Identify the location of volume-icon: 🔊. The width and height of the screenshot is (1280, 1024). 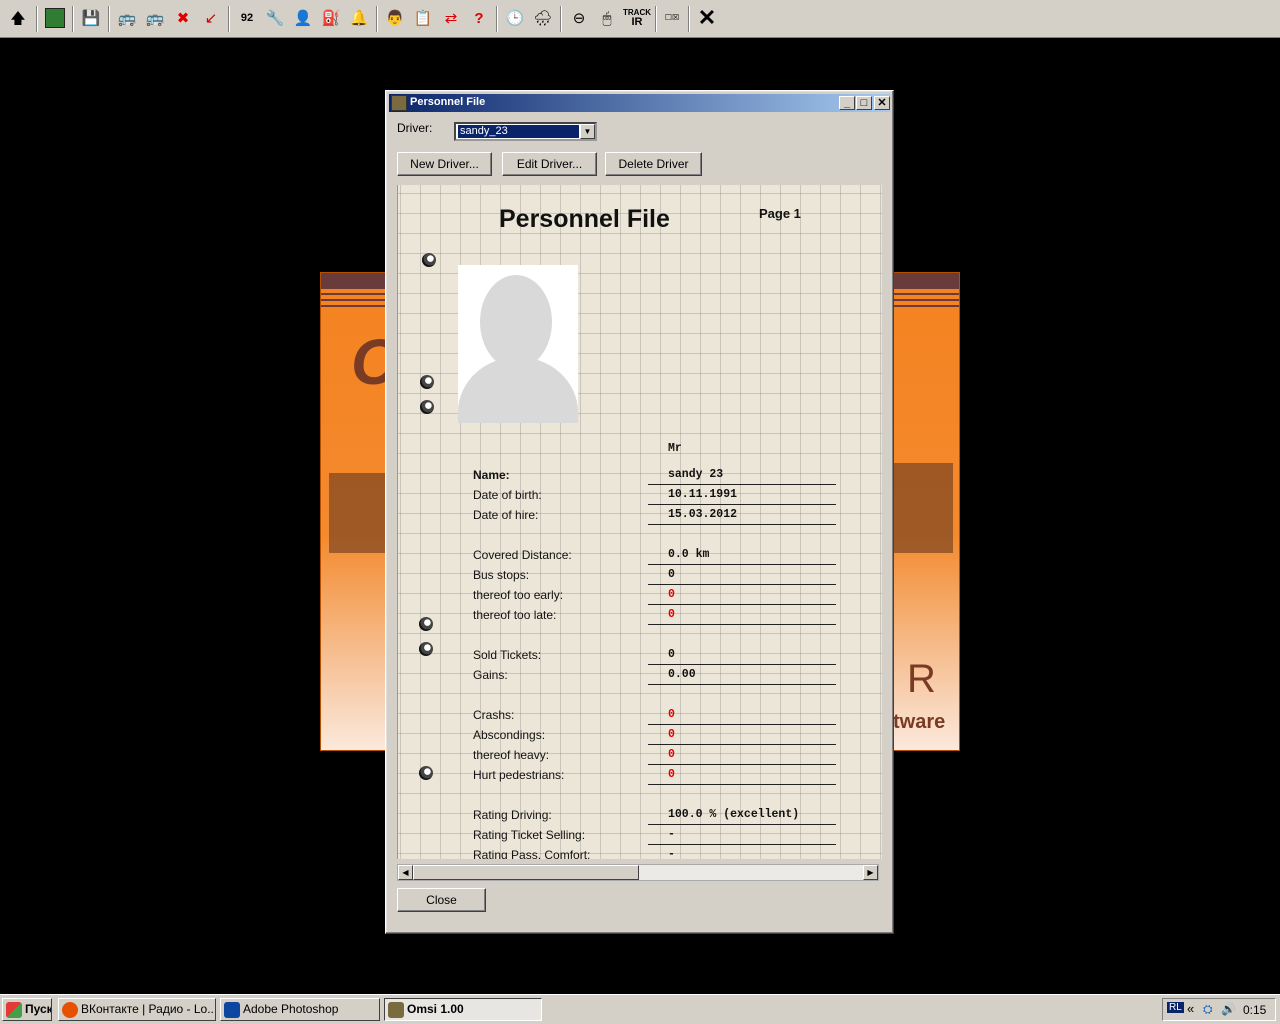
(1228, 1009).